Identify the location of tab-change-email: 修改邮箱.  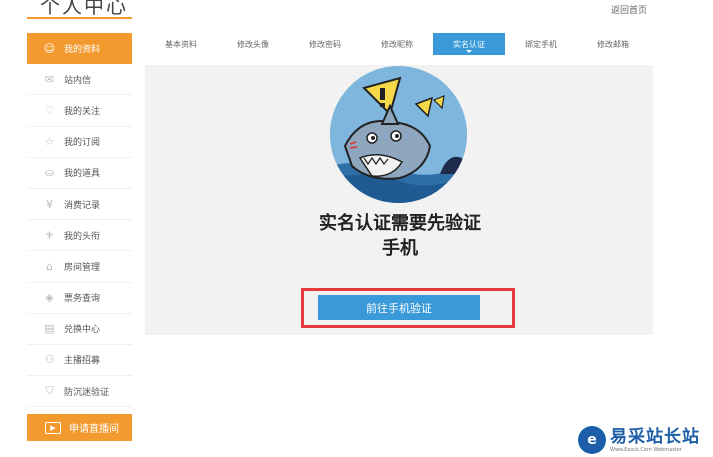
(613, 44).